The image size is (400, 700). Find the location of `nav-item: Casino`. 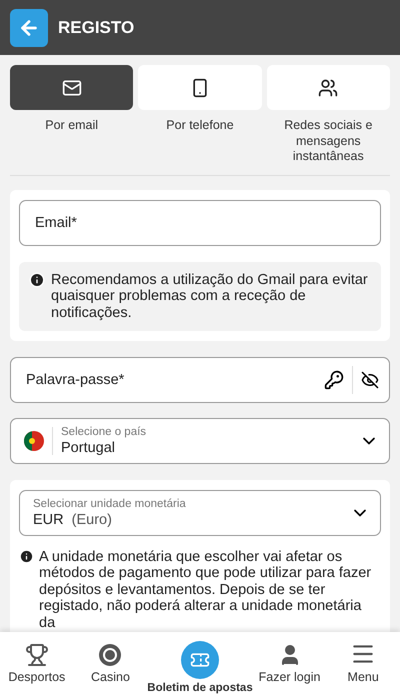

nav-item: Casino is located at coordinates (111, 666).